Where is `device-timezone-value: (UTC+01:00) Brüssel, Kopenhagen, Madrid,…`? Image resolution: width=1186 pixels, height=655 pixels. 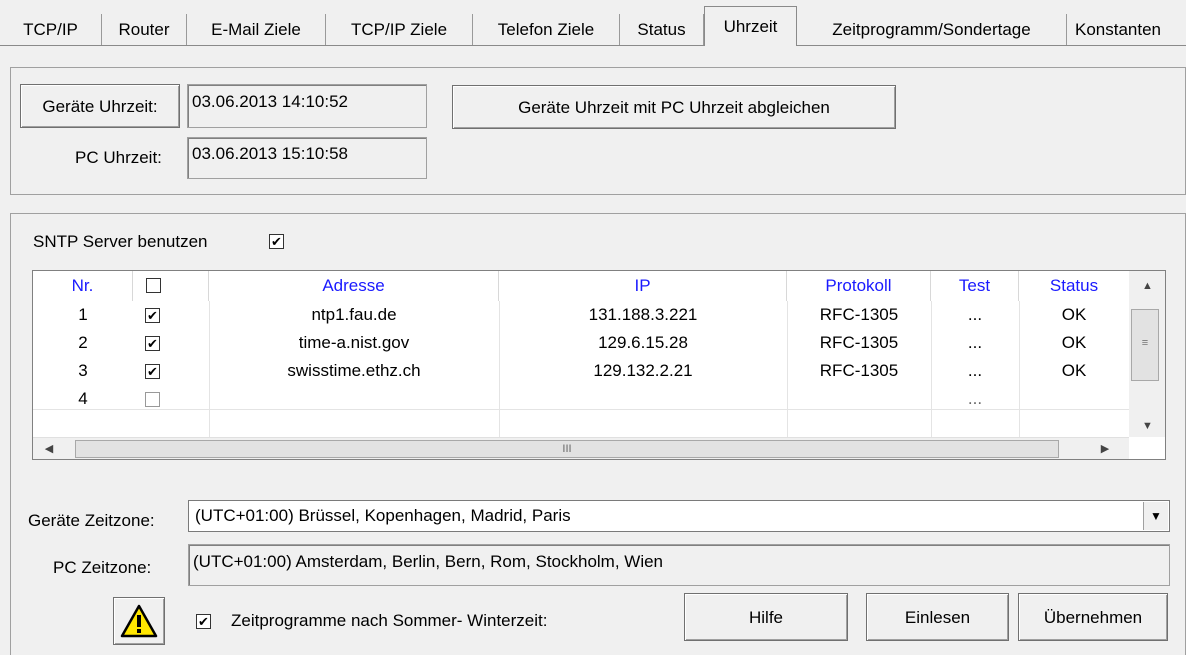 device-timezone-value: (UTC+01:00) Brüssel, Kopenhagen, Madrid,… is located at coordinates (383, 515).